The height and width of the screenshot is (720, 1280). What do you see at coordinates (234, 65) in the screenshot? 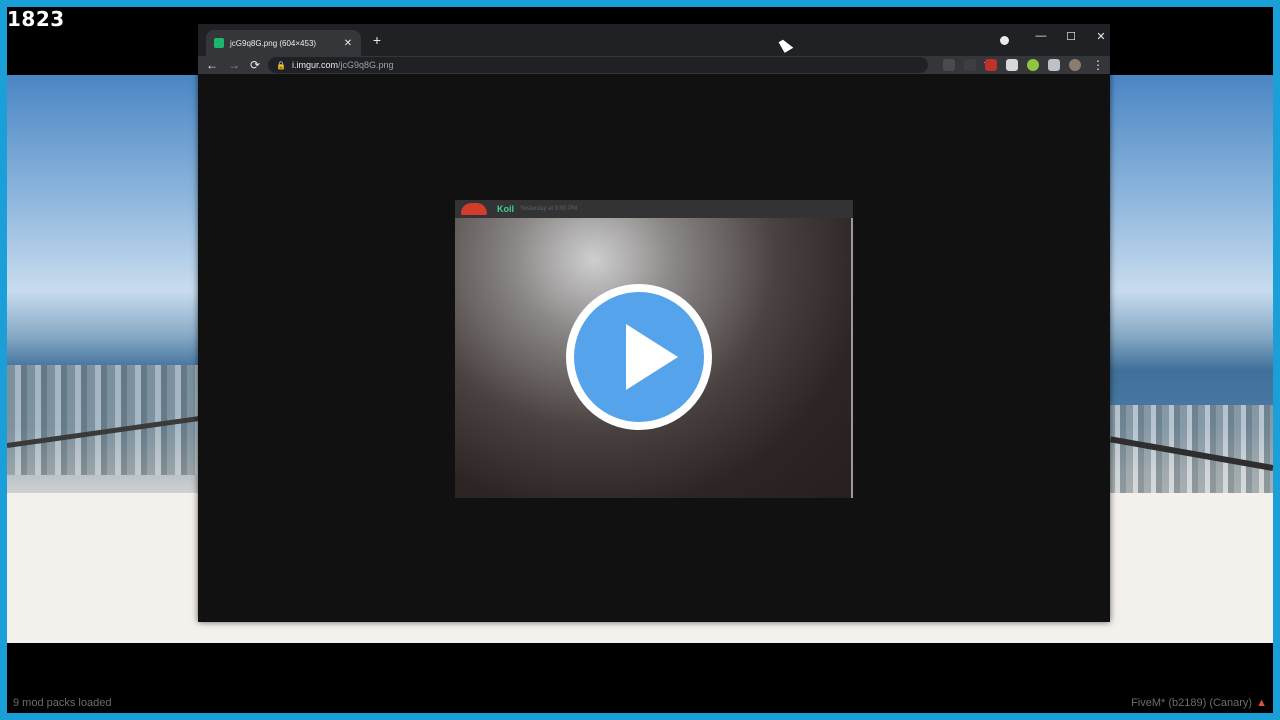
I see `forward-button: →` at bounding box center [234, 65].